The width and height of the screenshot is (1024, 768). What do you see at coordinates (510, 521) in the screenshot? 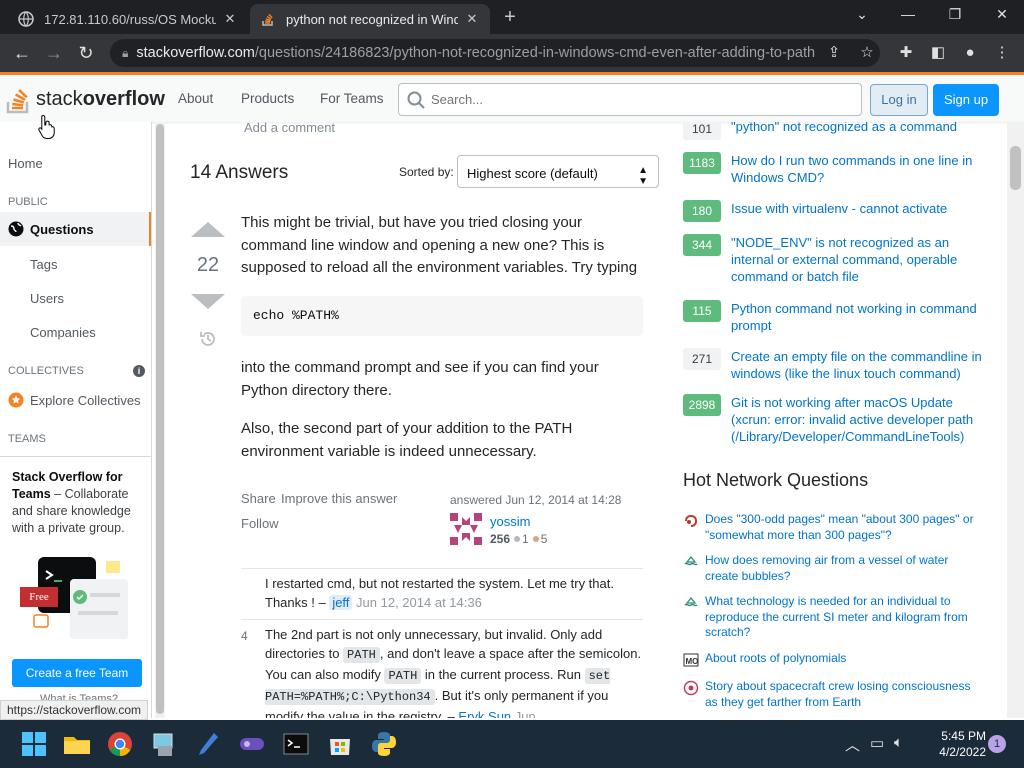
I see `user-name-link: yossim` at bounding box center [510, 521].